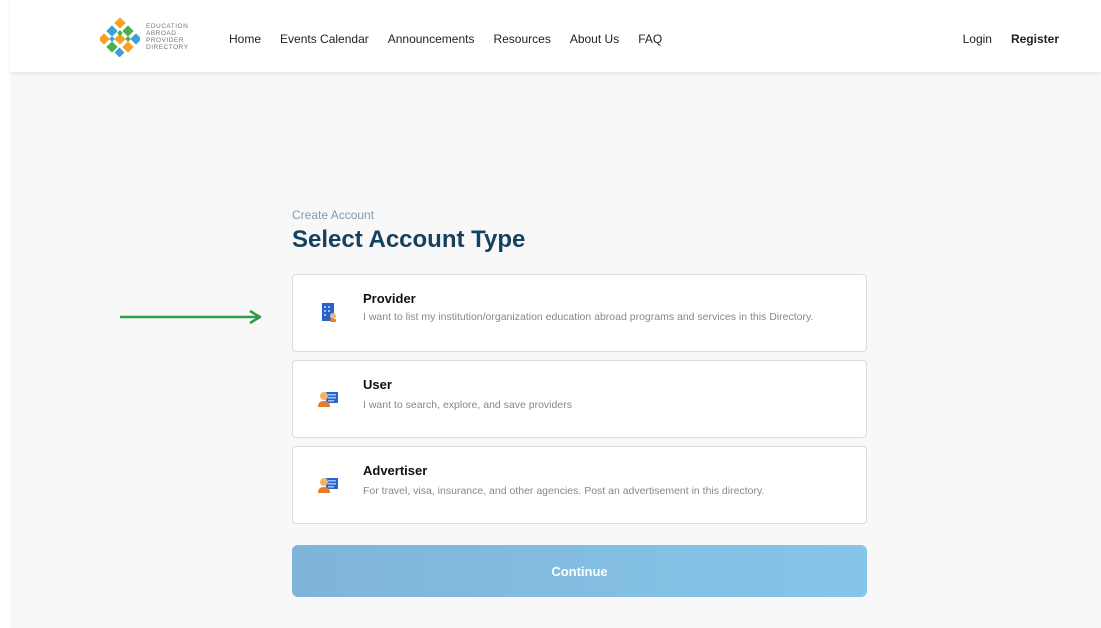 This screenshot has width=1101, height=628. What do you see at coordinates (977, 39) in the screenshot?
I see `login-link: Login` at bounding box center [977, 39].